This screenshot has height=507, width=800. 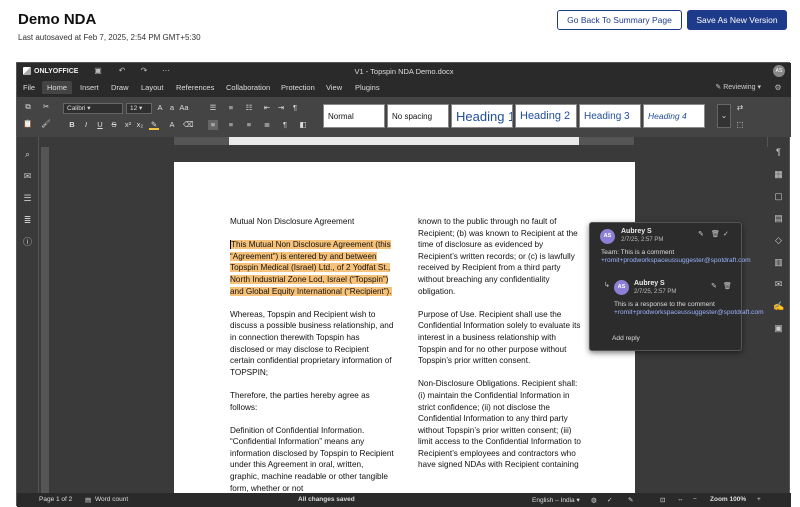 I want to click on underline-icon: U, so click(x=100, y=125).